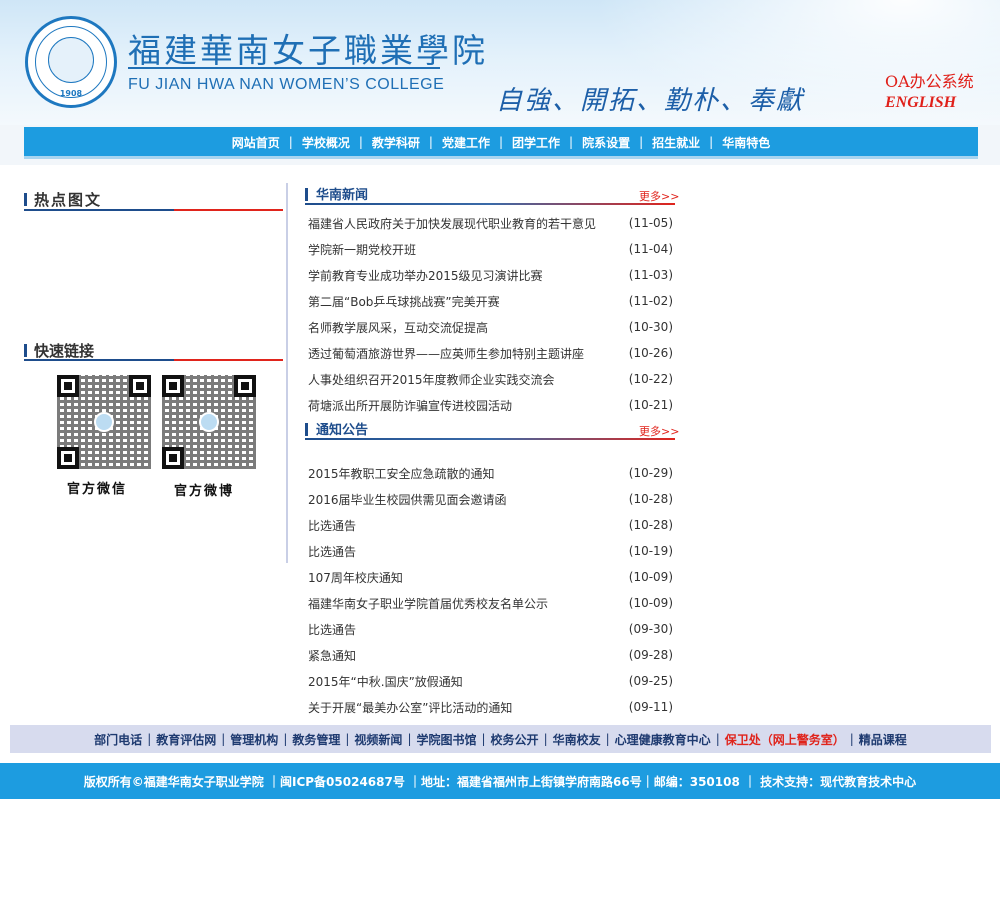 The width and height of the screenshot is (1000, 909). What do you see at coordinates (650, 629) in the screenshot?
I see `item-date: (09-30)` at bounding box center [650, 629].